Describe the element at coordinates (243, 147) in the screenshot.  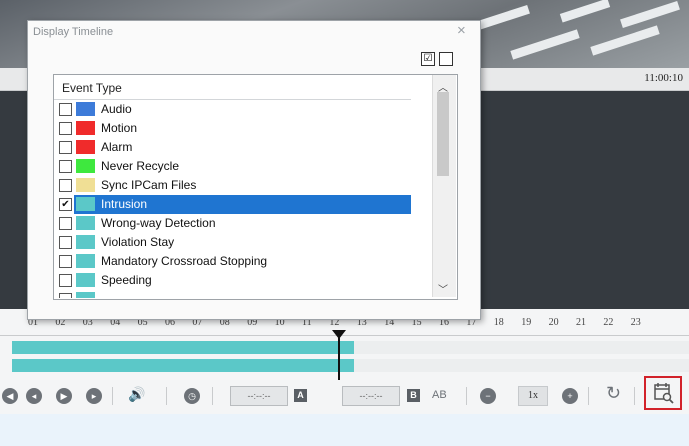
I see `list-item: Alarm` at that location.